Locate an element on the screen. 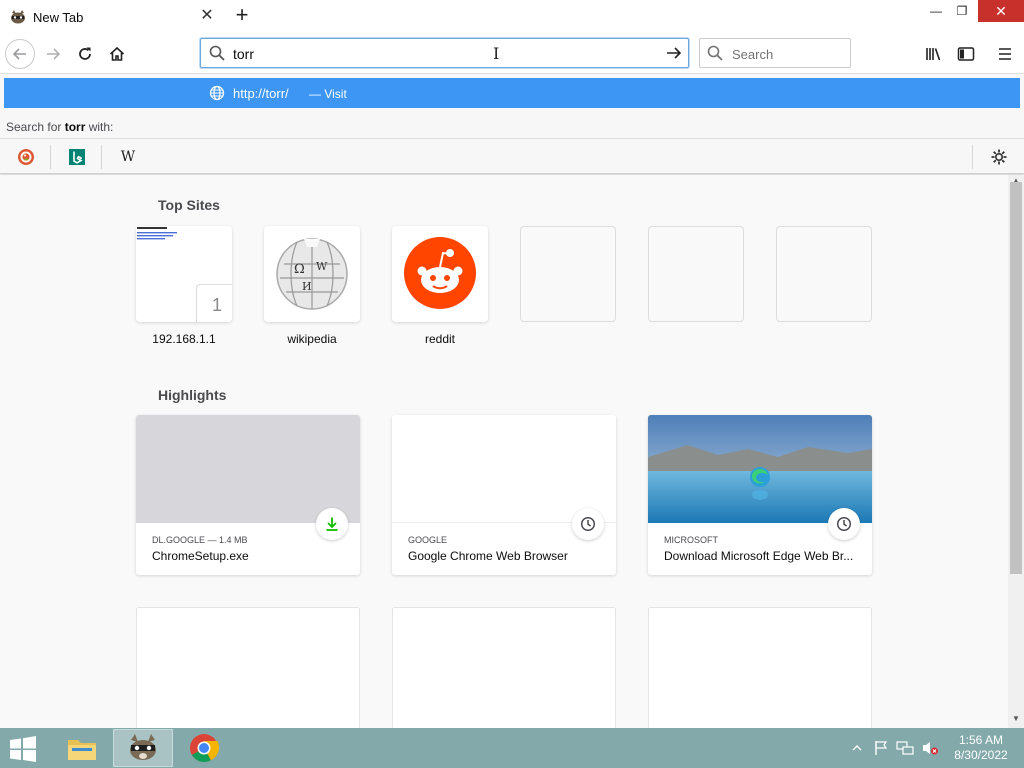 The image size is (1024, 768). home-icon is located at coordinates (117, 53).